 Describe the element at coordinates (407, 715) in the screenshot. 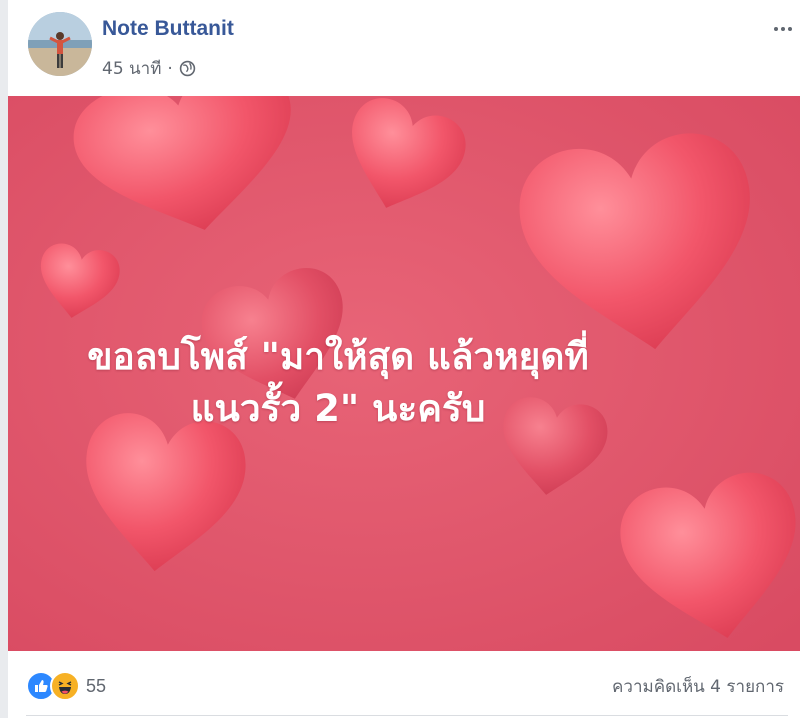

I see `footer-divider` at that location.